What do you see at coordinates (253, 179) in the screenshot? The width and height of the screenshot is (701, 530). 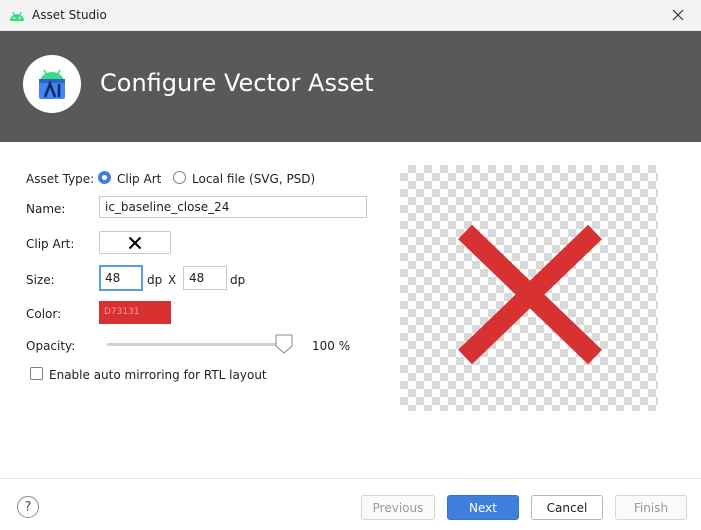 I see `radio-local-file-label: Local file (SVG, PSD)` at bounding box center [253, 179].